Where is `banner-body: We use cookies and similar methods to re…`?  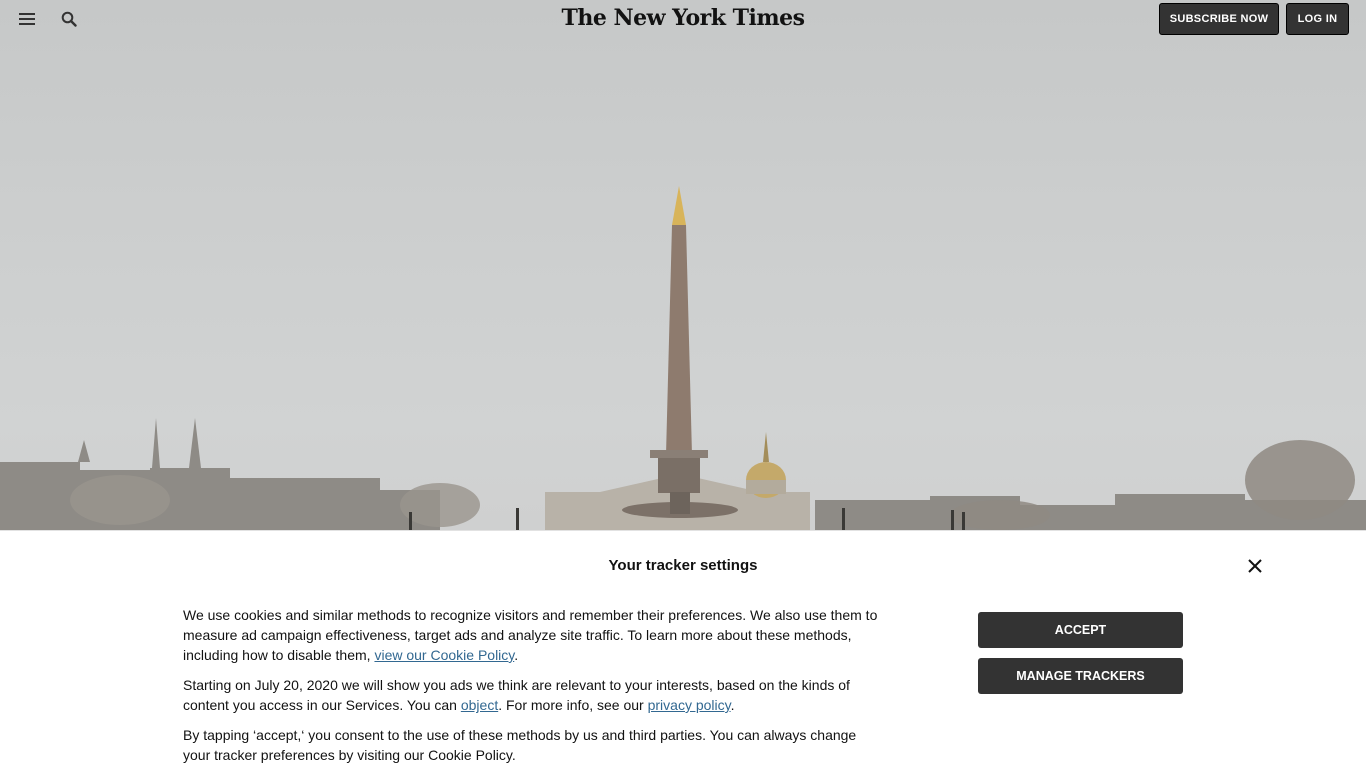 banner-body: We use cookies and similar methods to re… is located at coordinates (533, 686).